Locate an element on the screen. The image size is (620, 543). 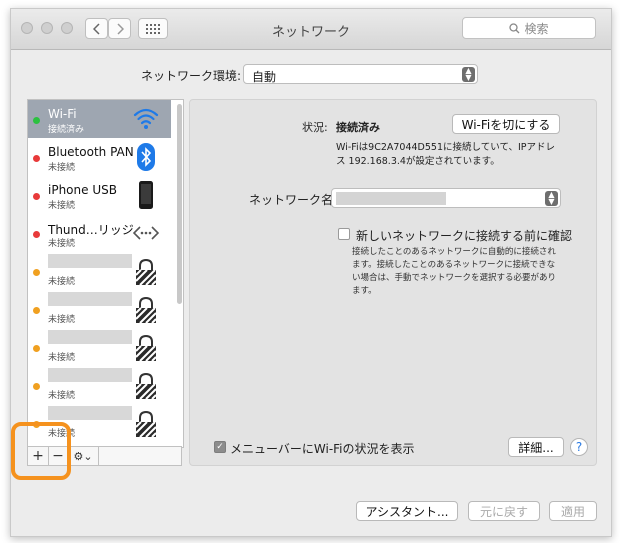
service-name: Bluetooth PAN is located at coordinates (91, 152).